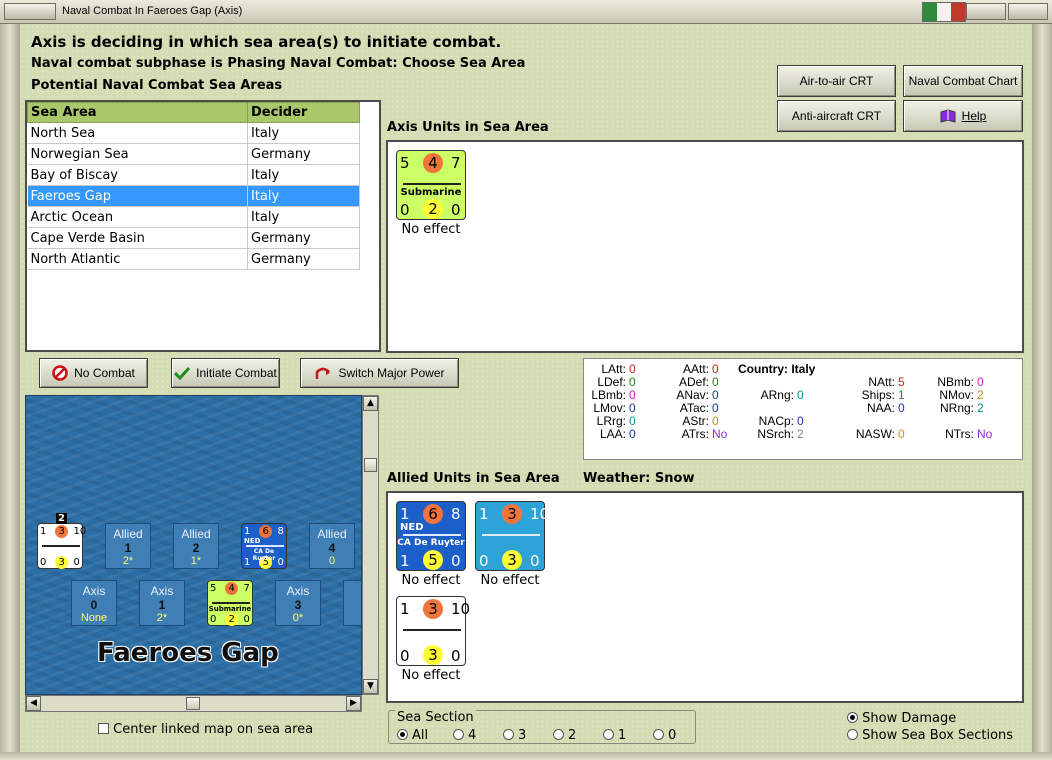  Describe the element at coordinates (611, 382) in the screenshot. I see `stat-ldef: LDef: 0` at that location.